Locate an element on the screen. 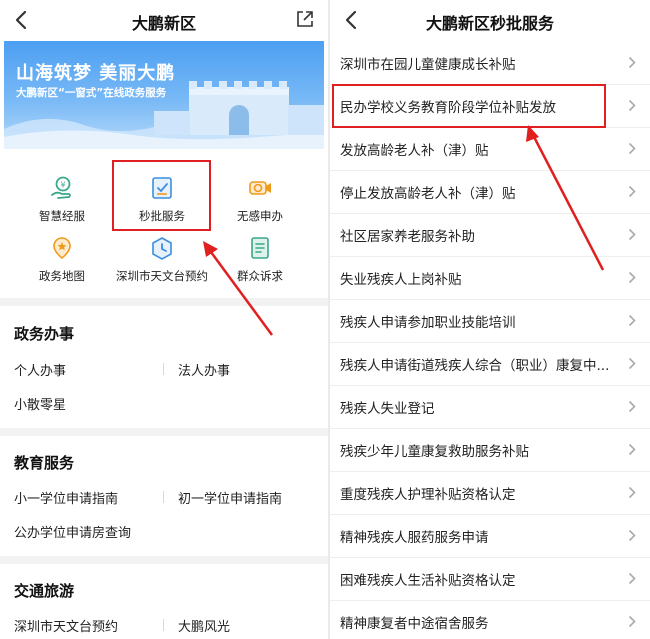 Image resolution: width=650 pixels, height=639 pixels. money-hand-icon: ¥ is located at coordinates (61, 187).